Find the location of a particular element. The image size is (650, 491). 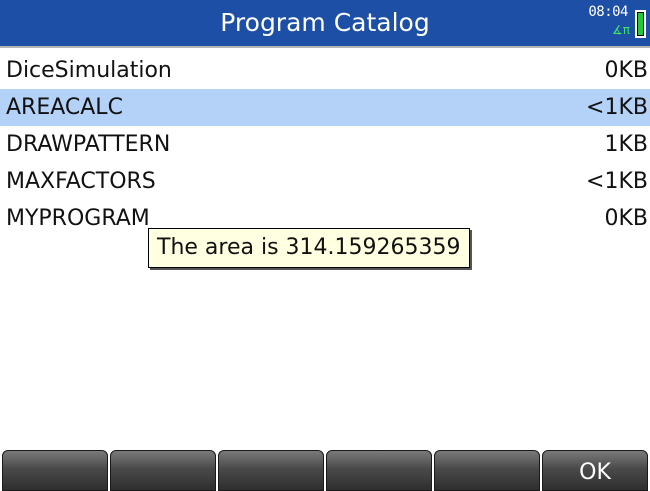

program-row-drawpattern: DRAWPATTERN 1KB is located at coordinates (325, 144).